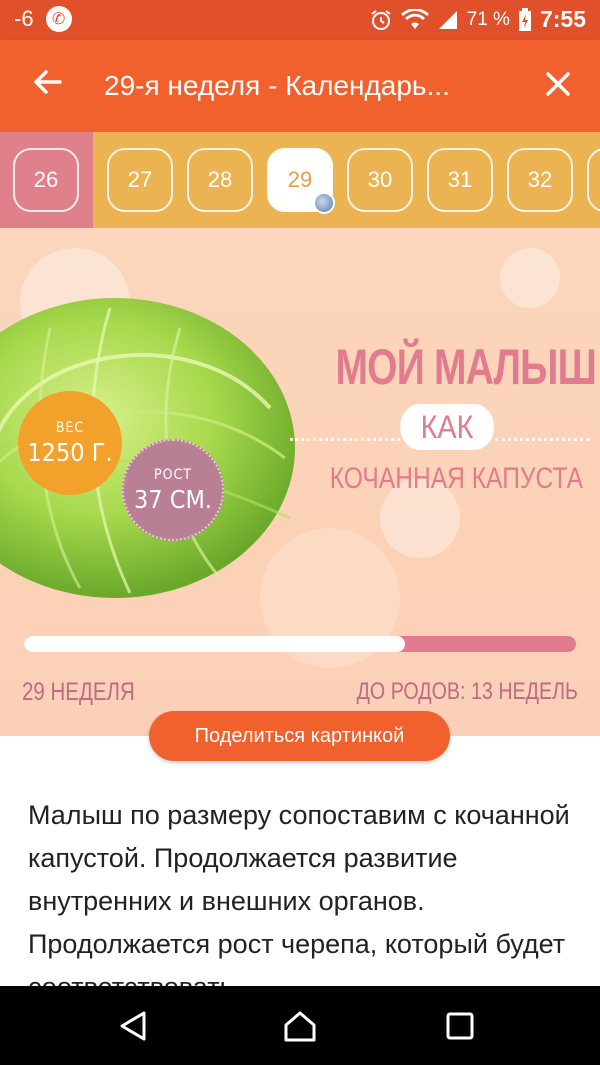  I want to click on pregnancy-progress-bar, so click(300, 644).